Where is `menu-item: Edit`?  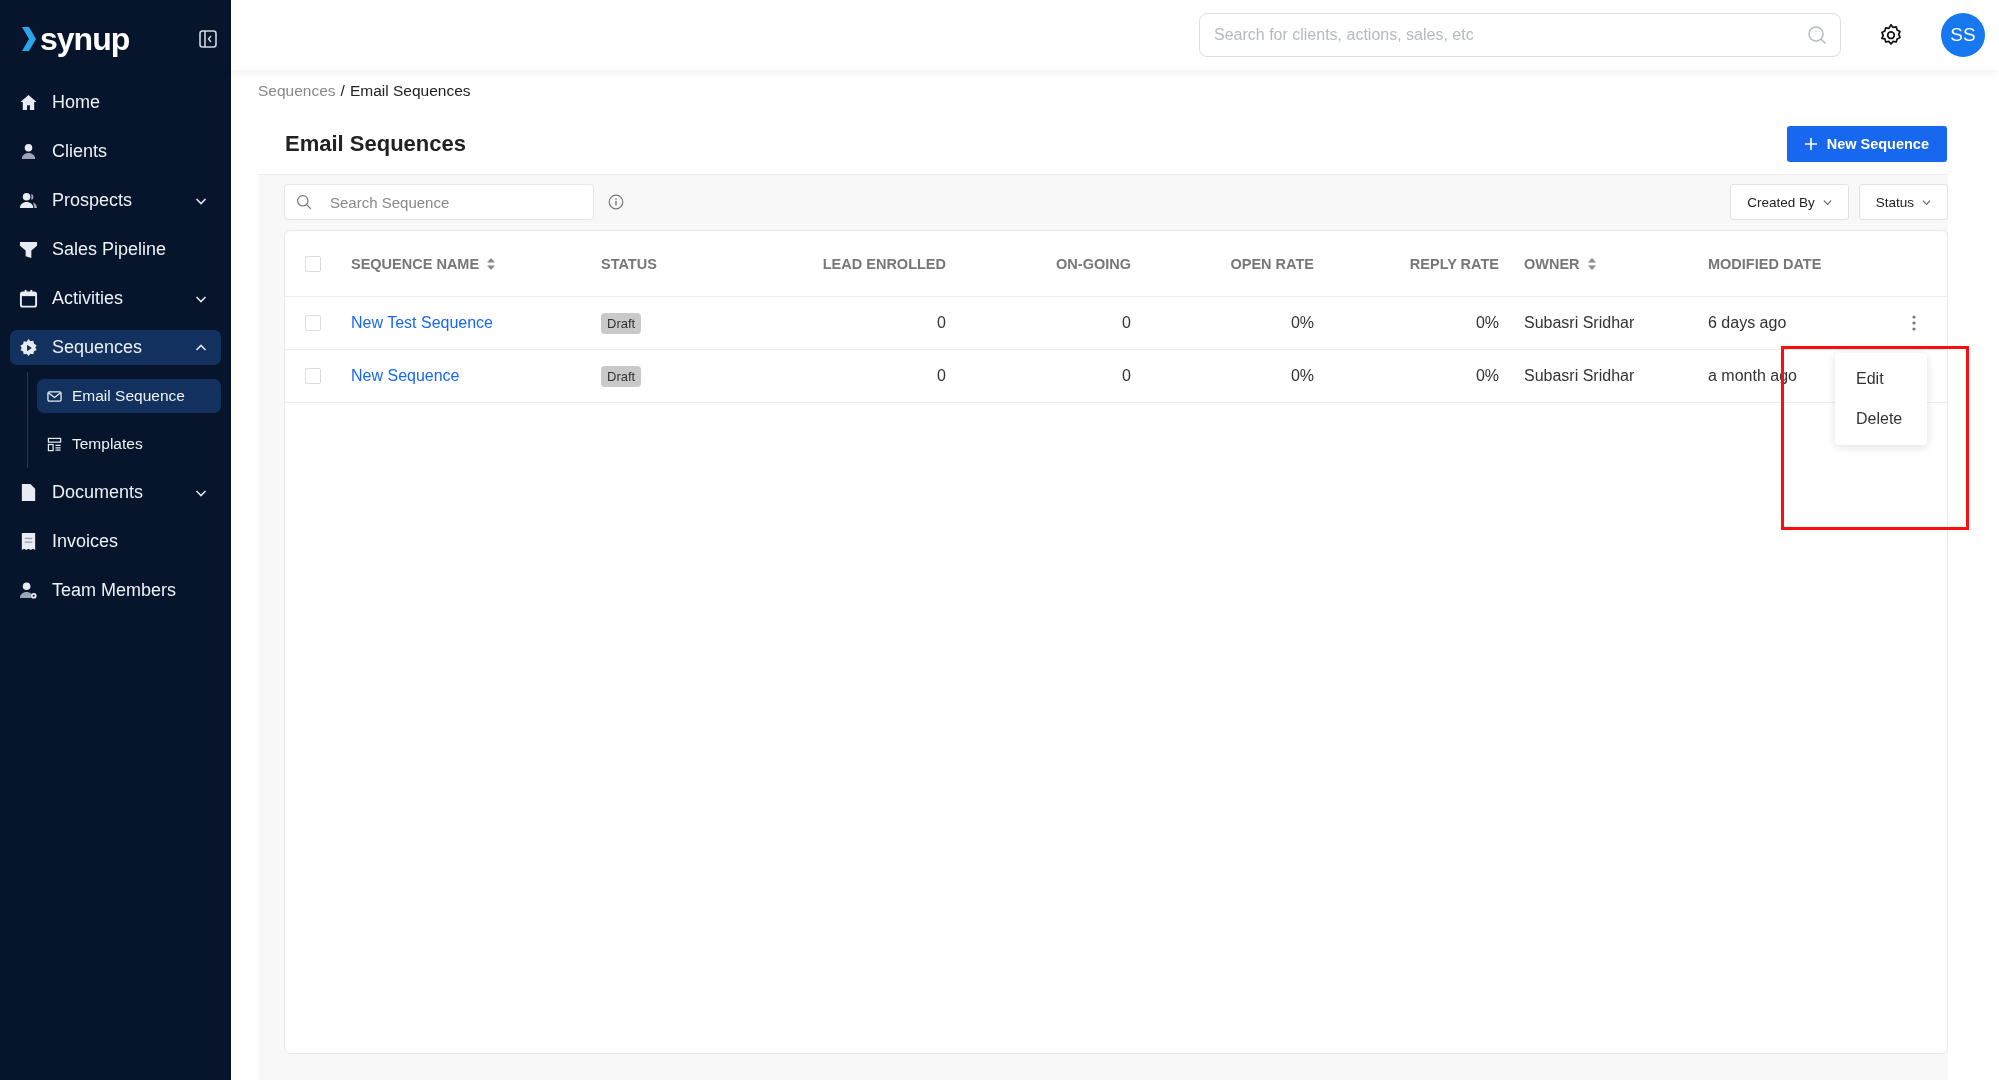 menu-item: Edit is located at coordinates (1881, 379).